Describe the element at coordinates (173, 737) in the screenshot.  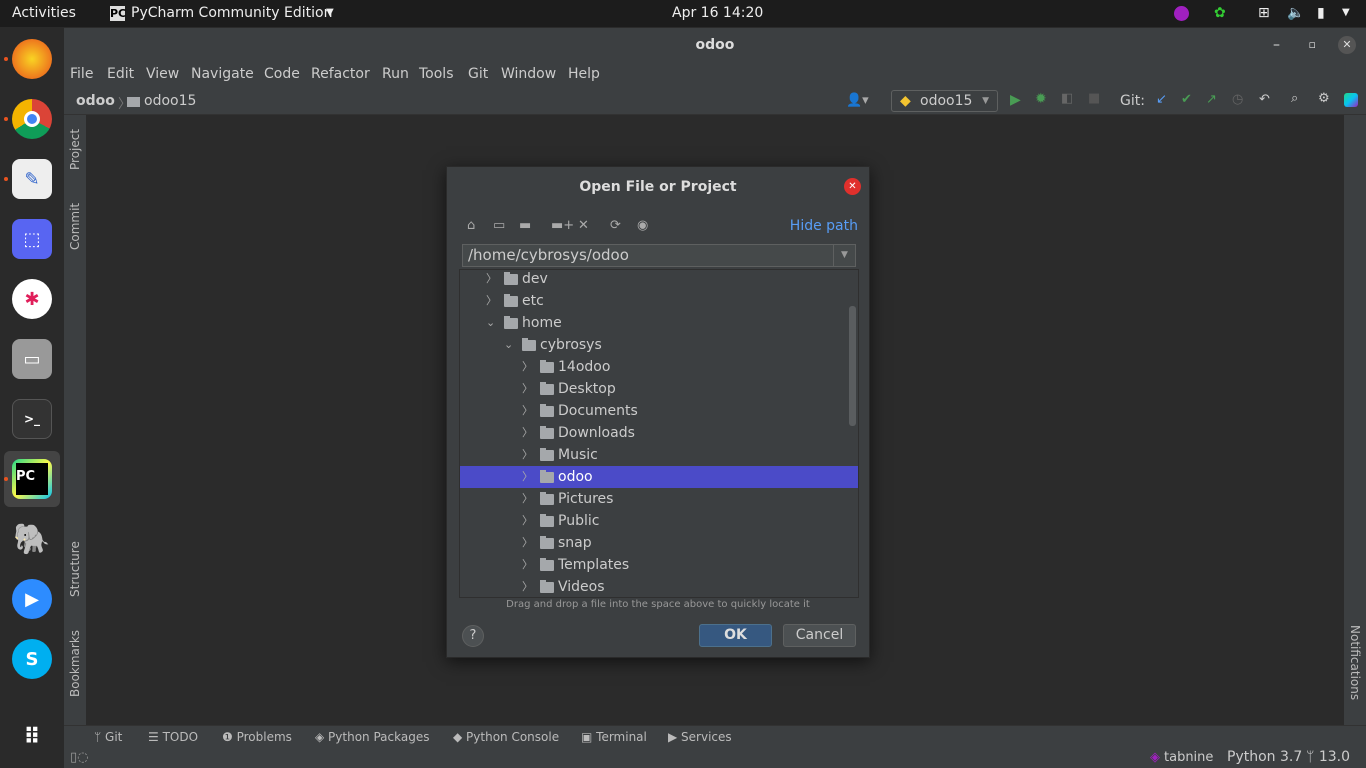
I see `tool-todo: ☰ TODO` at that location.